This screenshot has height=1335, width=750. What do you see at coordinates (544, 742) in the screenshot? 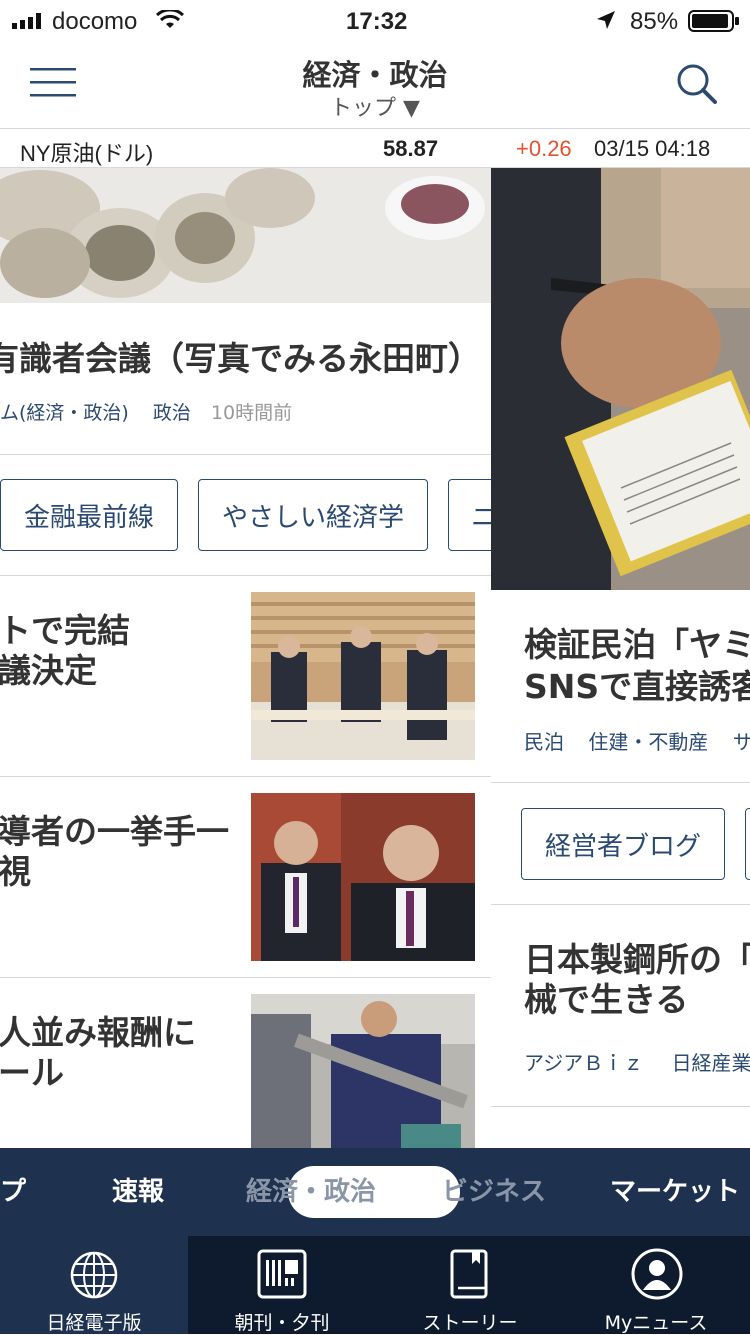
I see `article-tag: 民泊` at bounding box center [544, 742].